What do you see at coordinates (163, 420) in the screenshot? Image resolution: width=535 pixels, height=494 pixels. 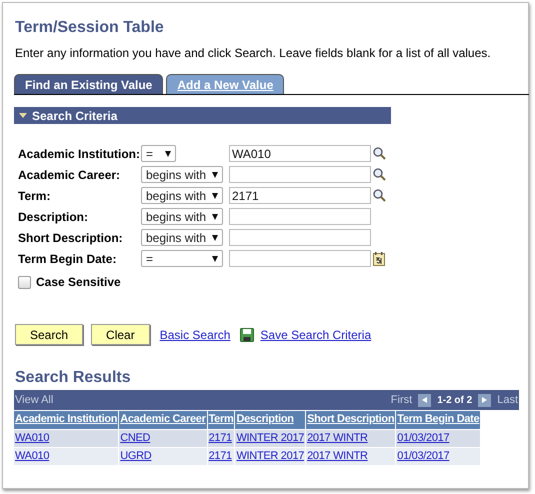 I see `column-header: Academic Career` at bounding box center [163, 420].